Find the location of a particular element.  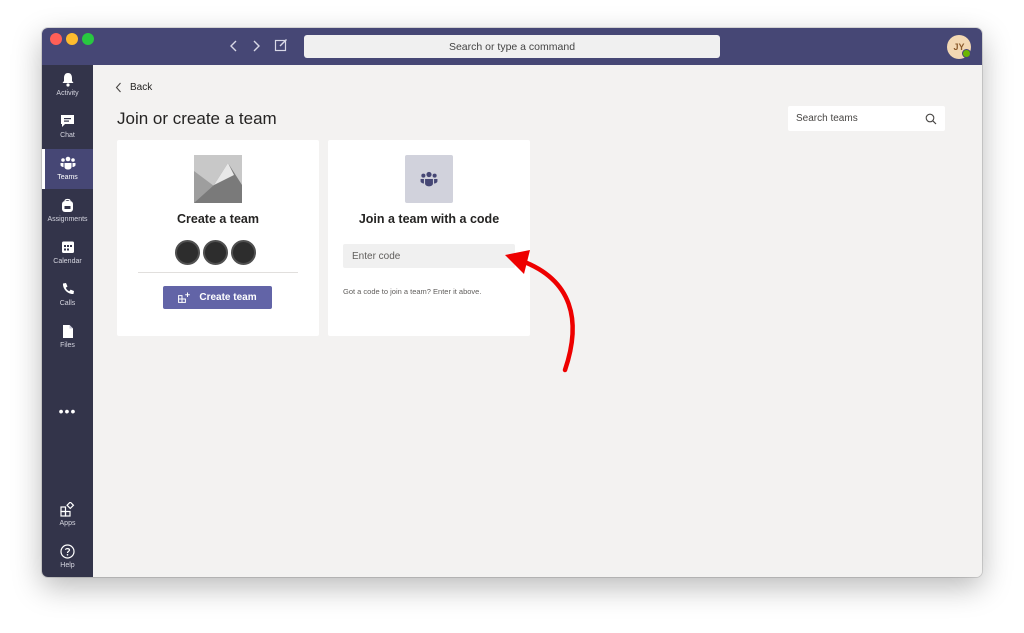

card-divider is located at coordinates (218, 272).